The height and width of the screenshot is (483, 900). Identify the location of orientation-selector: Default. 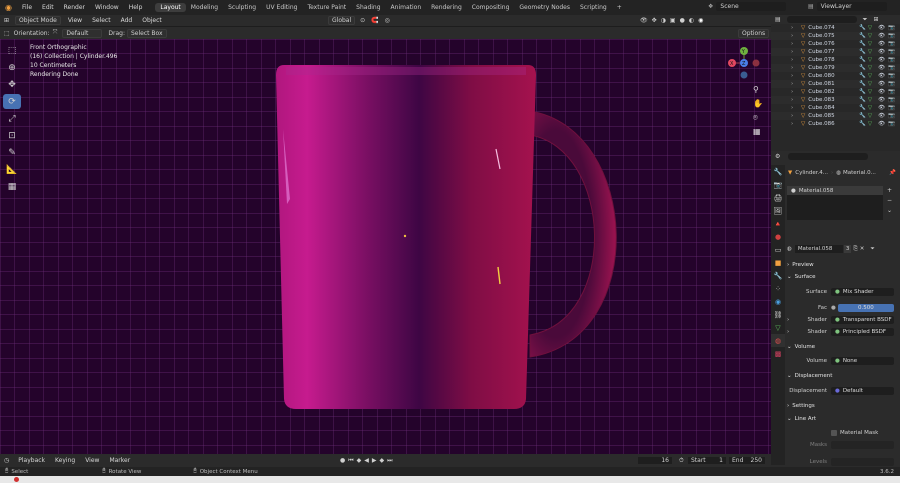
(82, 33).